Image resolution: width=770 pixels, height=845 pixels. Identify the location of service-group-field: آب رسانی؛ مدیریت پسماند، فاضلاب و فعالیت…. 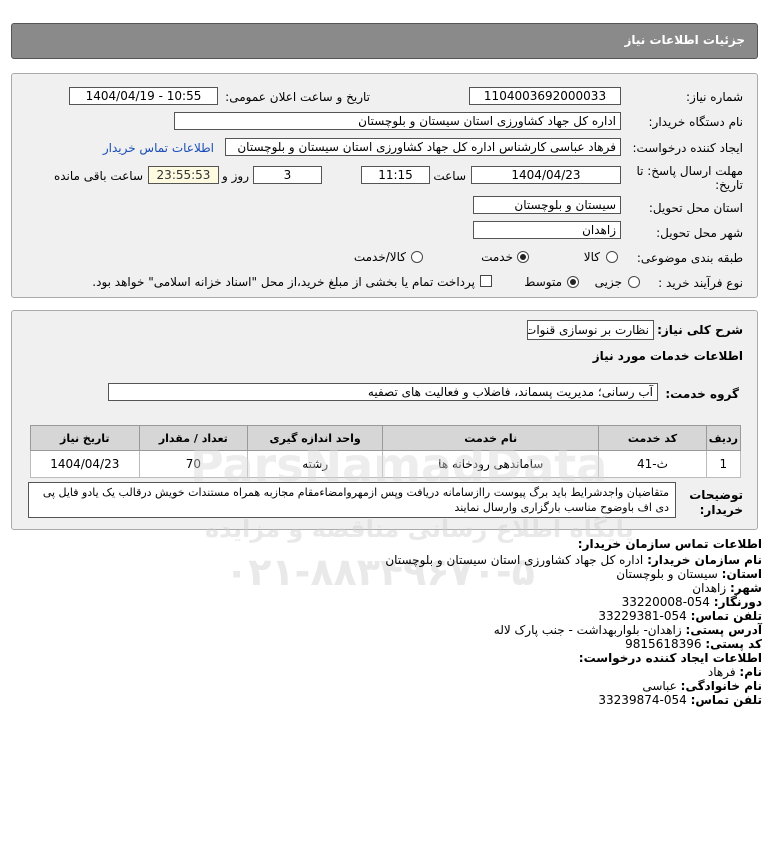
(383, 392).